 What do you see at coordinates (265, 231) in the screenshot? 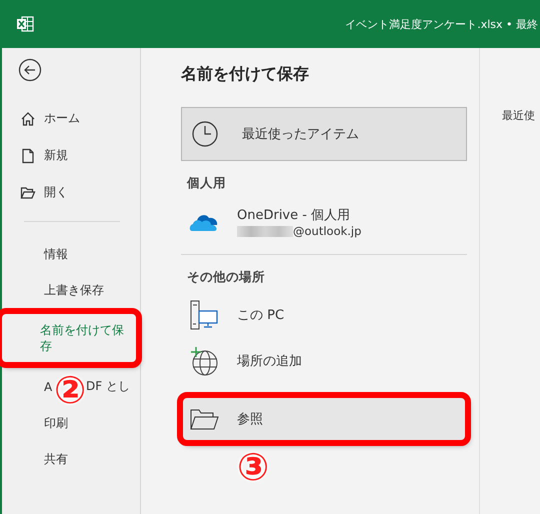
I see `redaction-mark` at bounding box center [265, 231].